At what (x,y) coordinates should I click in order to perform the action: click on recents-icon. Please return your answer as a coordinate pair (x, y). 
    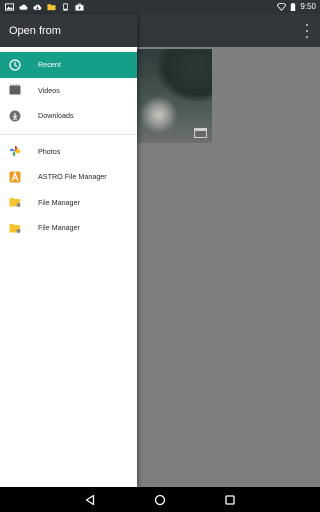
    Looking at the image, I should click on (230, 499).